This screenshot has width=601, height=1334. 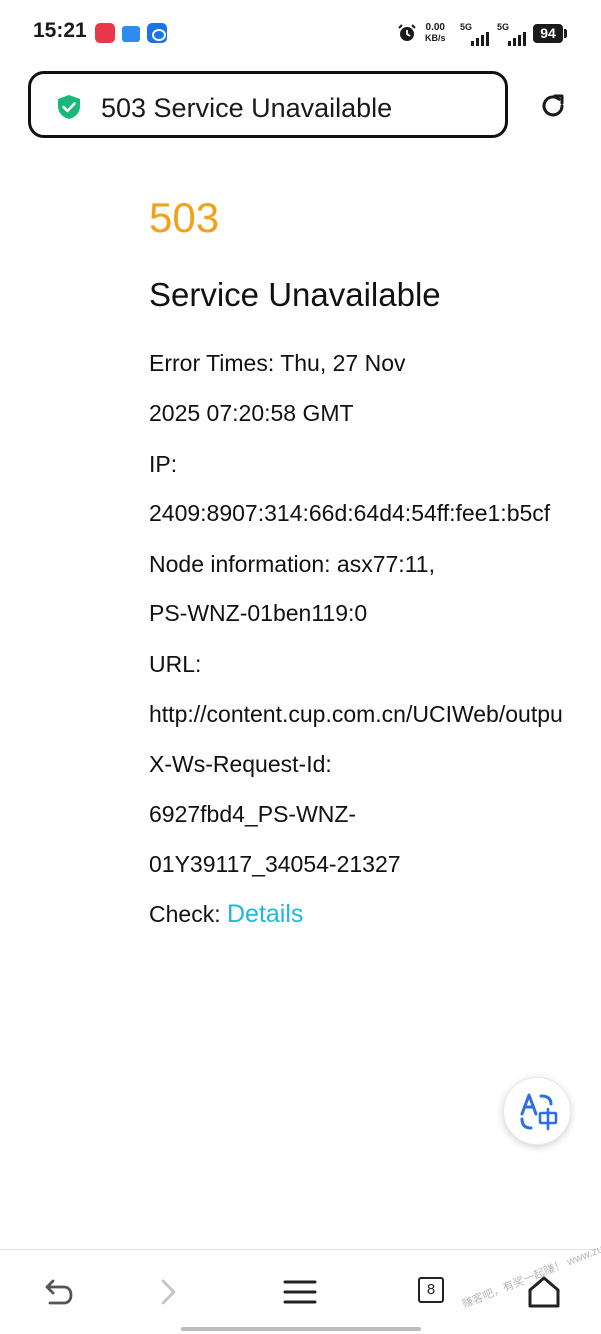 I want to click on chat-notification-icon, so click(x=131, y=34).